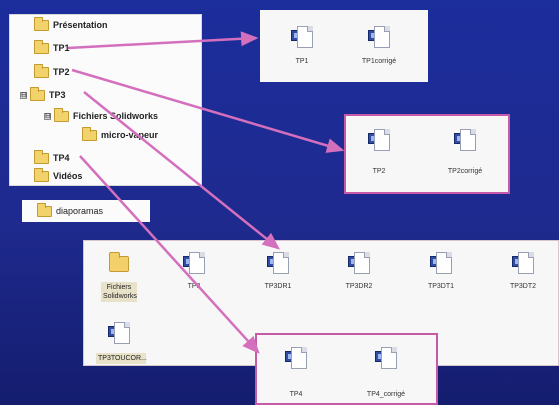 The image size is (559, 405). Describe the element at coordinates (52, 71) in the screenshot. I see `tree-item-tp2: TP2` at that location.